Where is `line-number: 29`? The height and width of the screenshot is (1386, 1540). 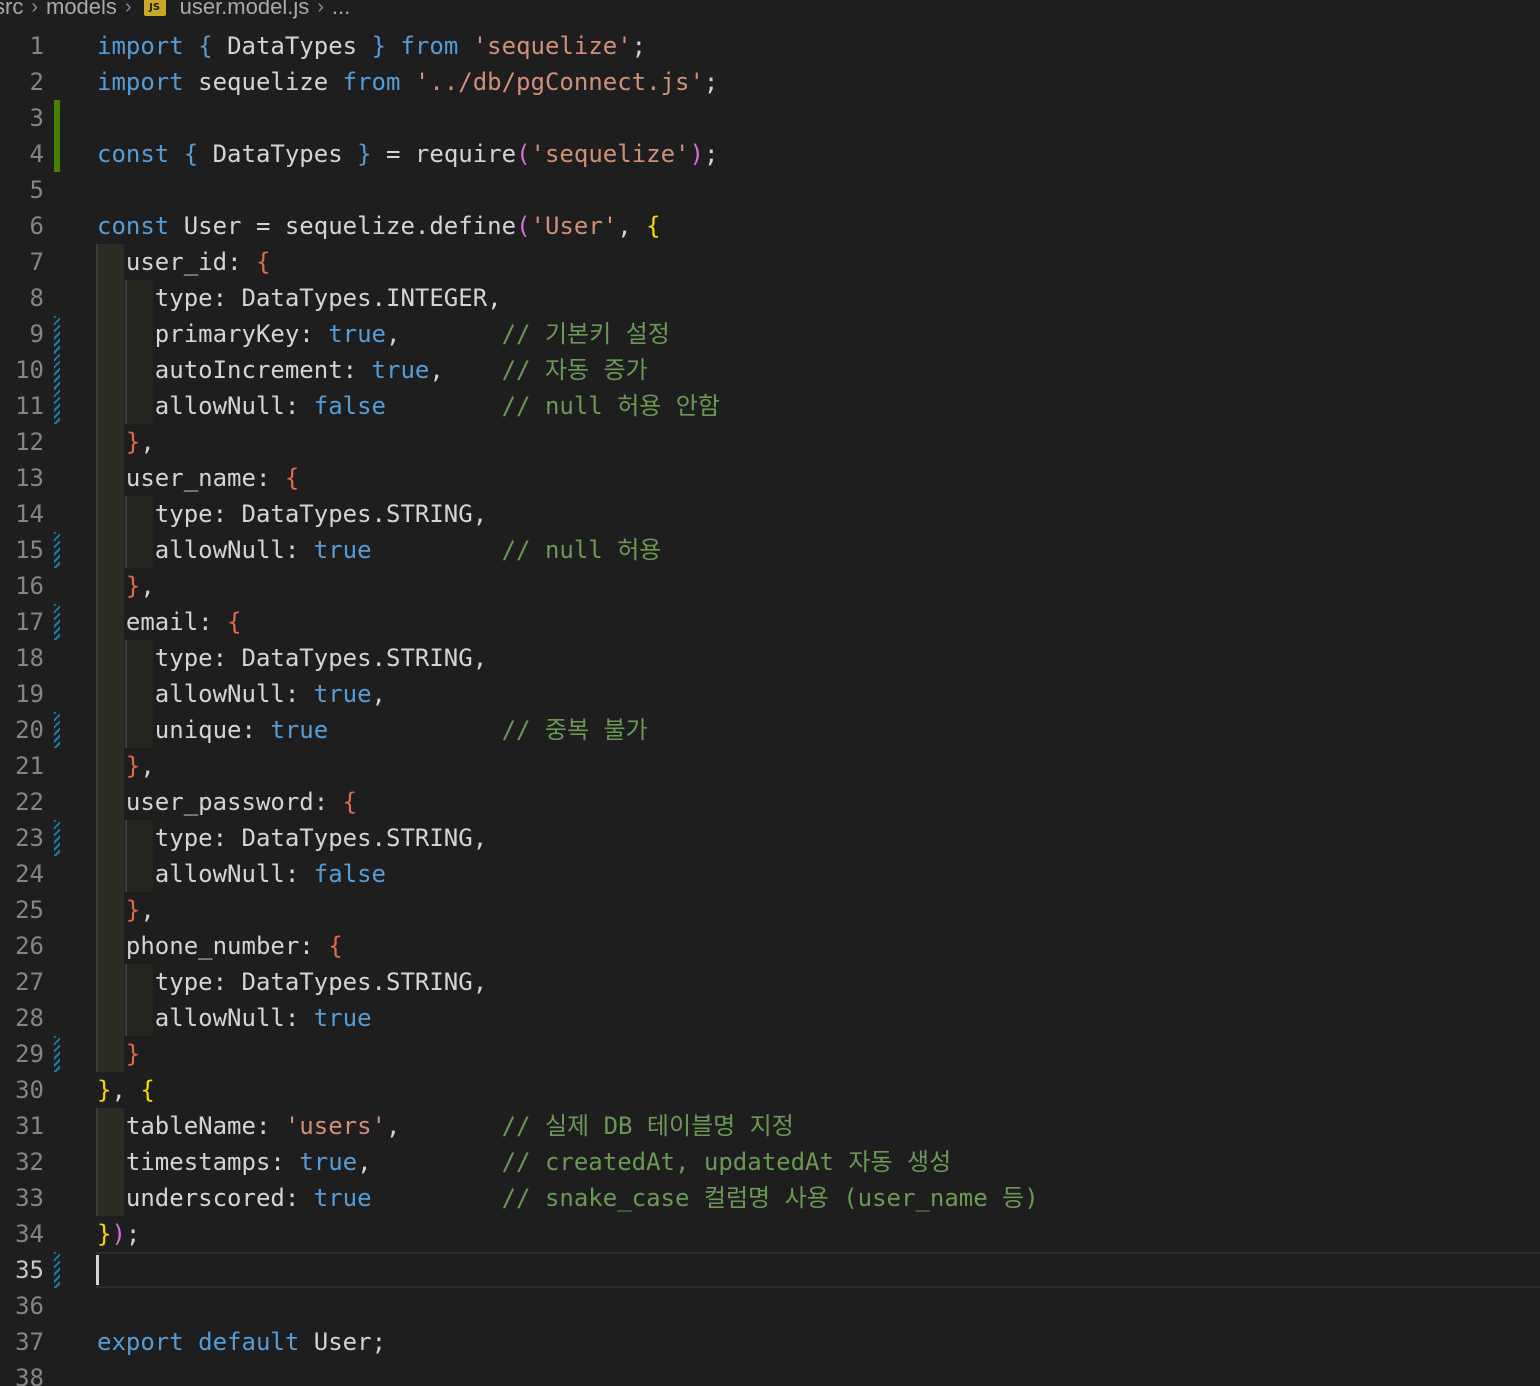
line-number: 29 is located at coordinates (29, 1054).